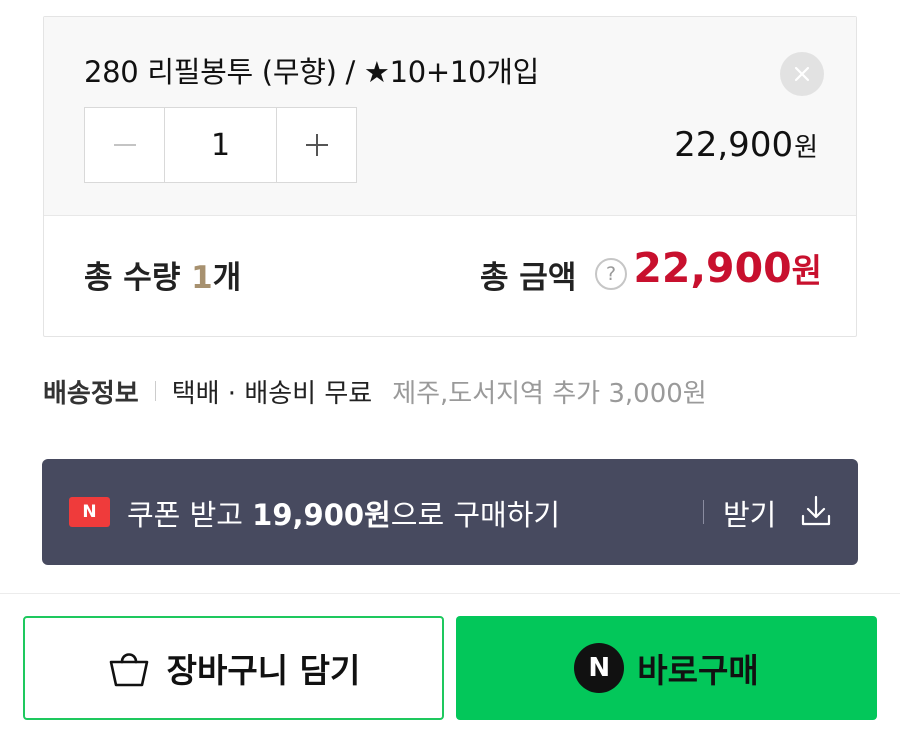 The height and width of the screenshot is (743, 900). What do you see at coordinates (202, 278) in the screenshot?
I see `total-quantity-value: 1` at bounding box center [202, 278].